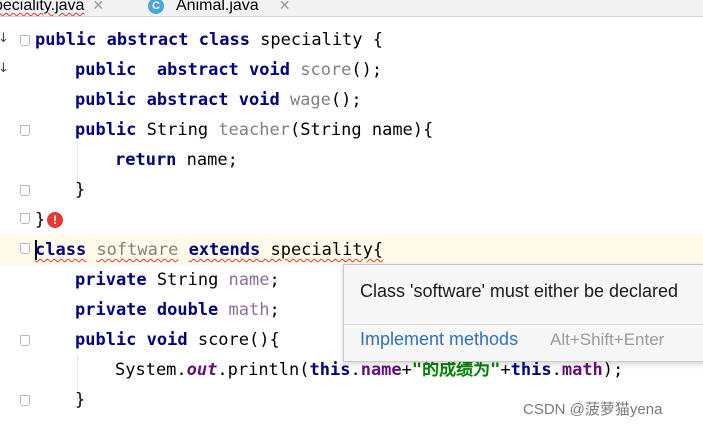 The width and height of the screenshot is (703, 426). Describe the element at coordinates (351, 8) in the screenshot. I see `editor-tab-bar: peciality.java ✕ C Animal.java ✕` at that location.